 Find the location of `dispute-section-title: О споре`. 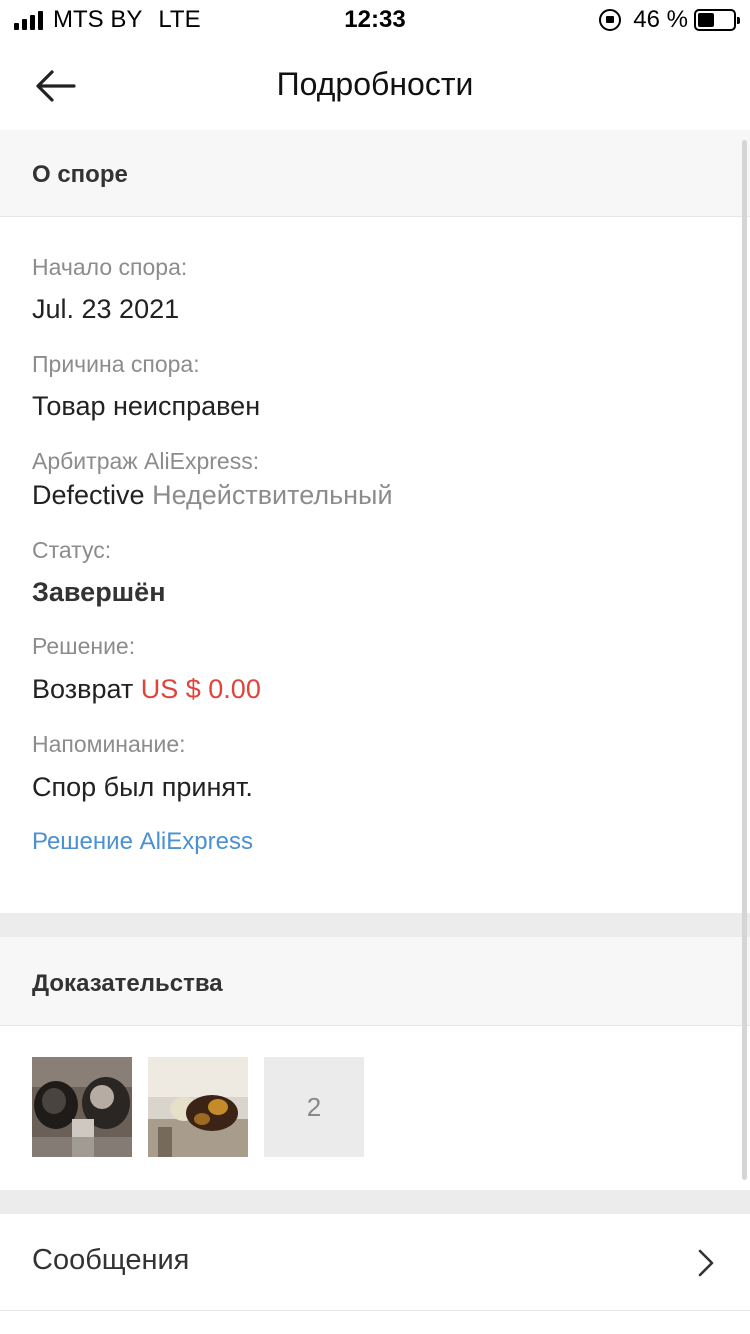

dispute-section-title: О споре is located at coordinates (80, 174).